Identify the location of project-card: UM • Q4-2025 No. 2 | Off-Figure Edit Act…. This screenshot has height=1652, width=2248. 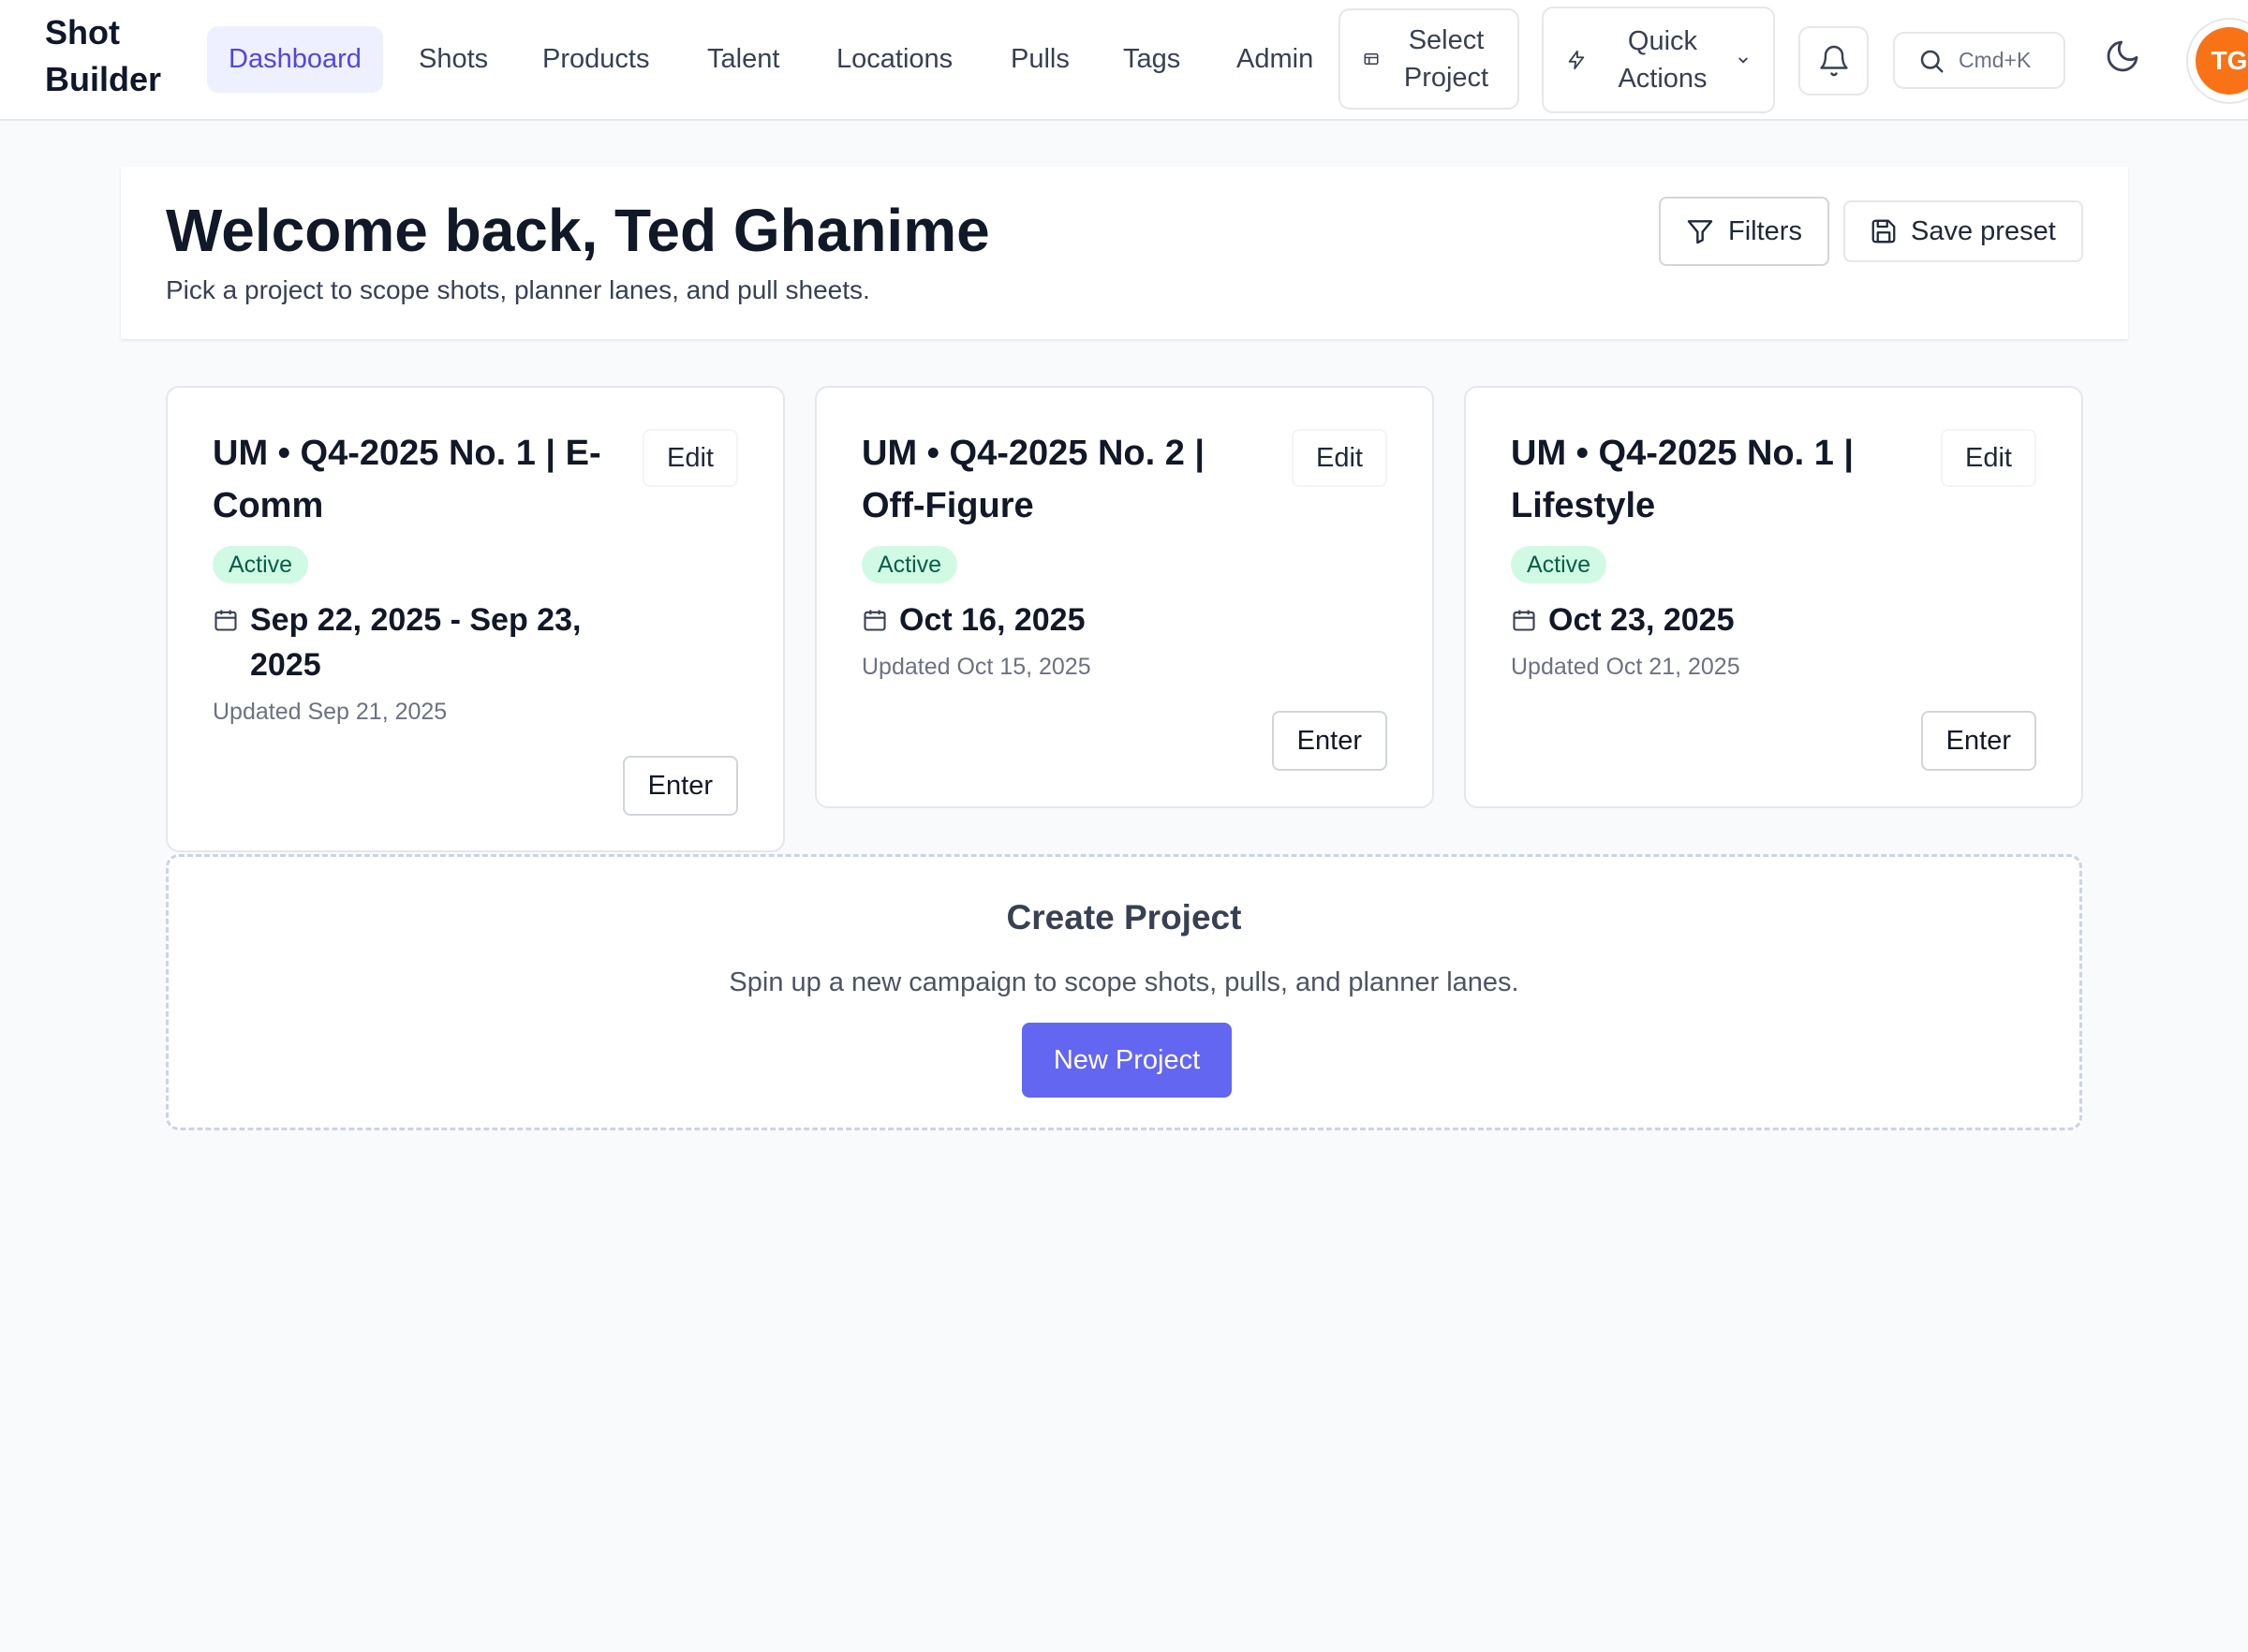
(1124, 597).